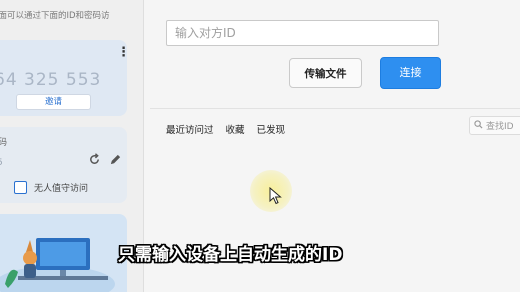 The height and width of the screenshot is (292, 520). What do you see at coordinates (4, 143) in the screenshot?
I see `password-label: 码` at bounding box center [4, 143].